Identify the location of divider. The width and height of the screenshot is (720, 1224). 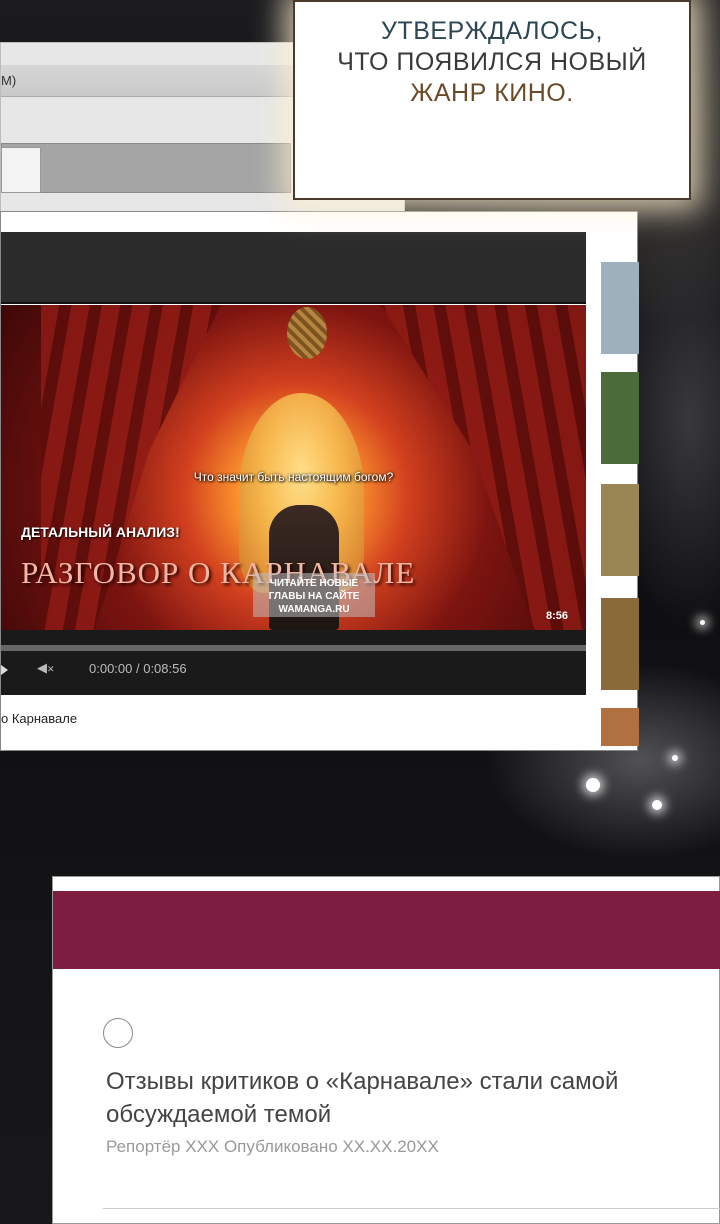
(411, 1208).